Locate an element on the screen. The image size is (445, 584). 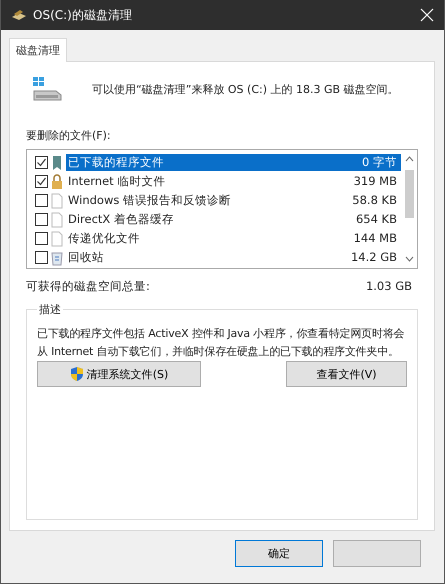
recycle-bin-icon is located at coordinates (57, 258).